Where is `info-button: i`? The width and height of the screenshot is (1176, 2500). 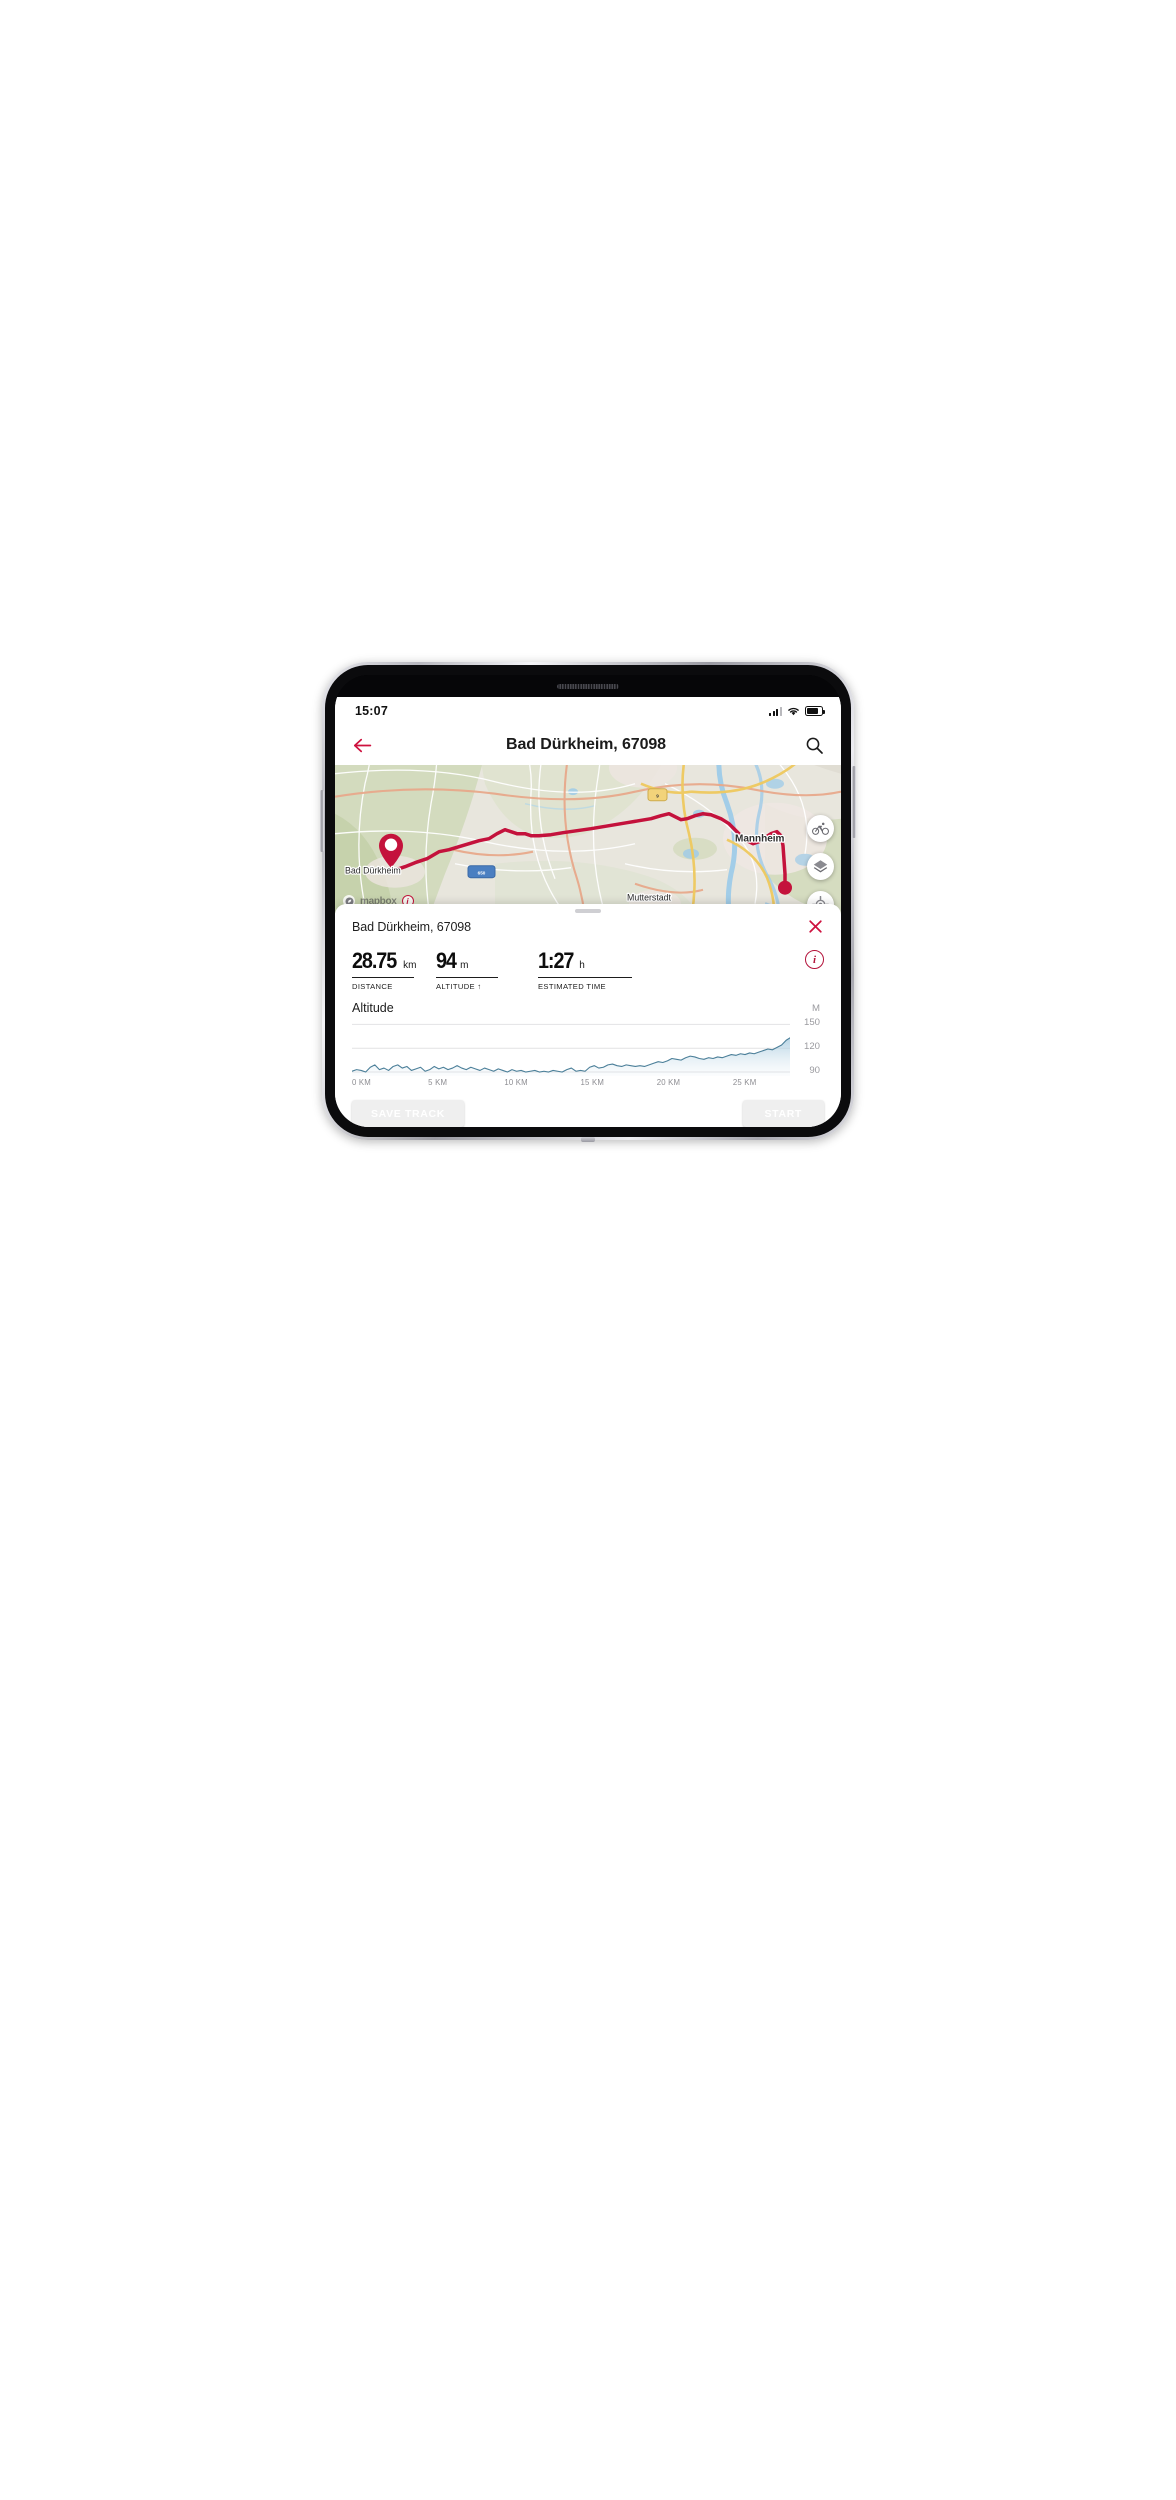
info-button: i is located at coordinates (814, 959).